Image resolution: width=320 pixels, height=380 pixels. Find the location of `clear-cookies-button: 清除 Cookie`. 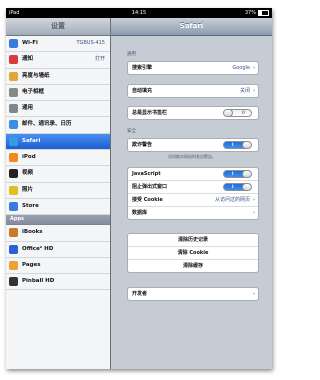

clear-cookies-button: 清除 Cookie is located at coordinates (193, 252).